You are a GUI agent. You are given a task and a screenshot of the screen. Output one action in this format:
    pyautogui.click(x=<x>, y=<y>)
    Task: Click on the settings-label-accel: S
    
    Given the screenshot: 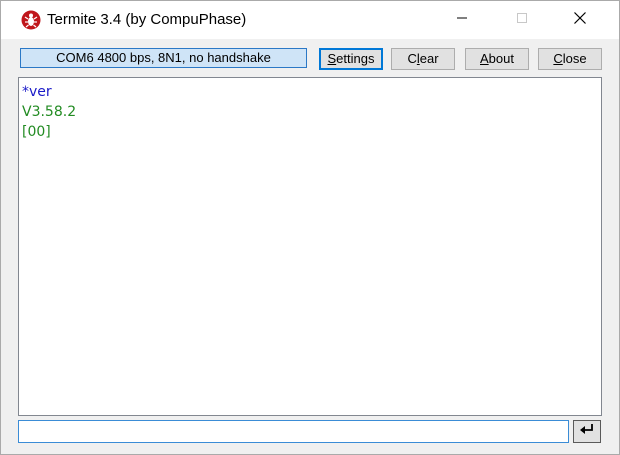 What is the action you would take?
    pyautogui.click(x=332, y=58)
    